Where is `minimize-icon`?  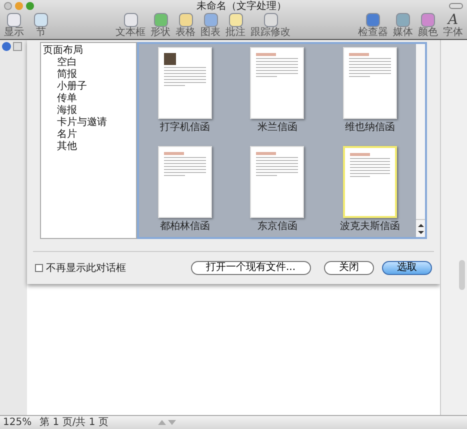 minimize-icon is located at coordinates (19, 6).